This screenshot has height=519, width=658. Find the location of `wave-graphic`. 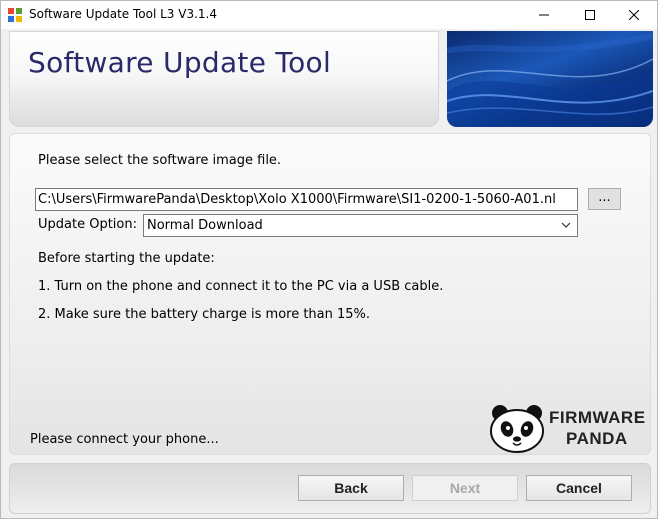

wave-graphic is located at coordinates (550, 80).